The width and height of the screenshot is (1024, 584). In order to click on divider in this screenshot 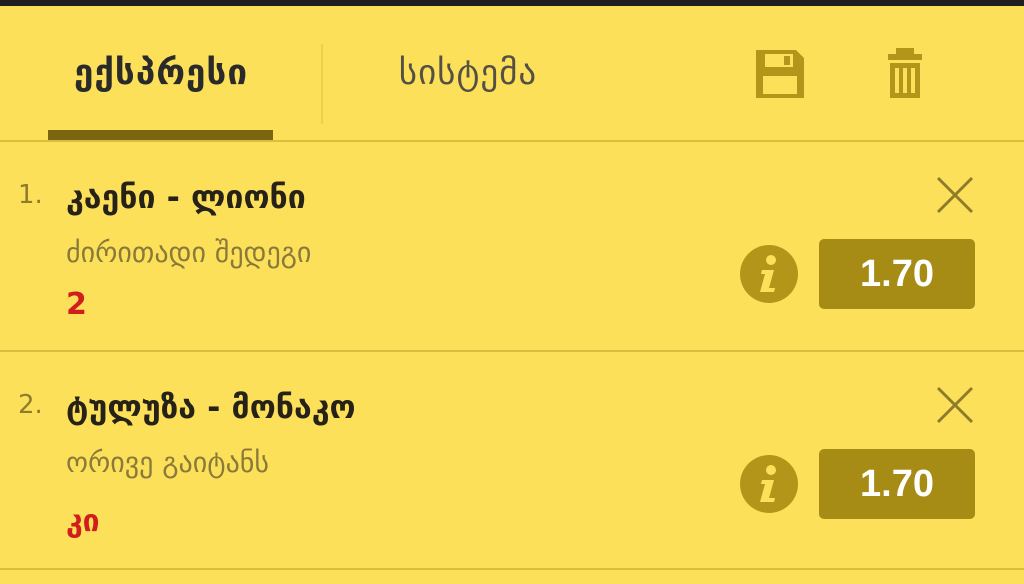, I will do `click(512, 569)`.